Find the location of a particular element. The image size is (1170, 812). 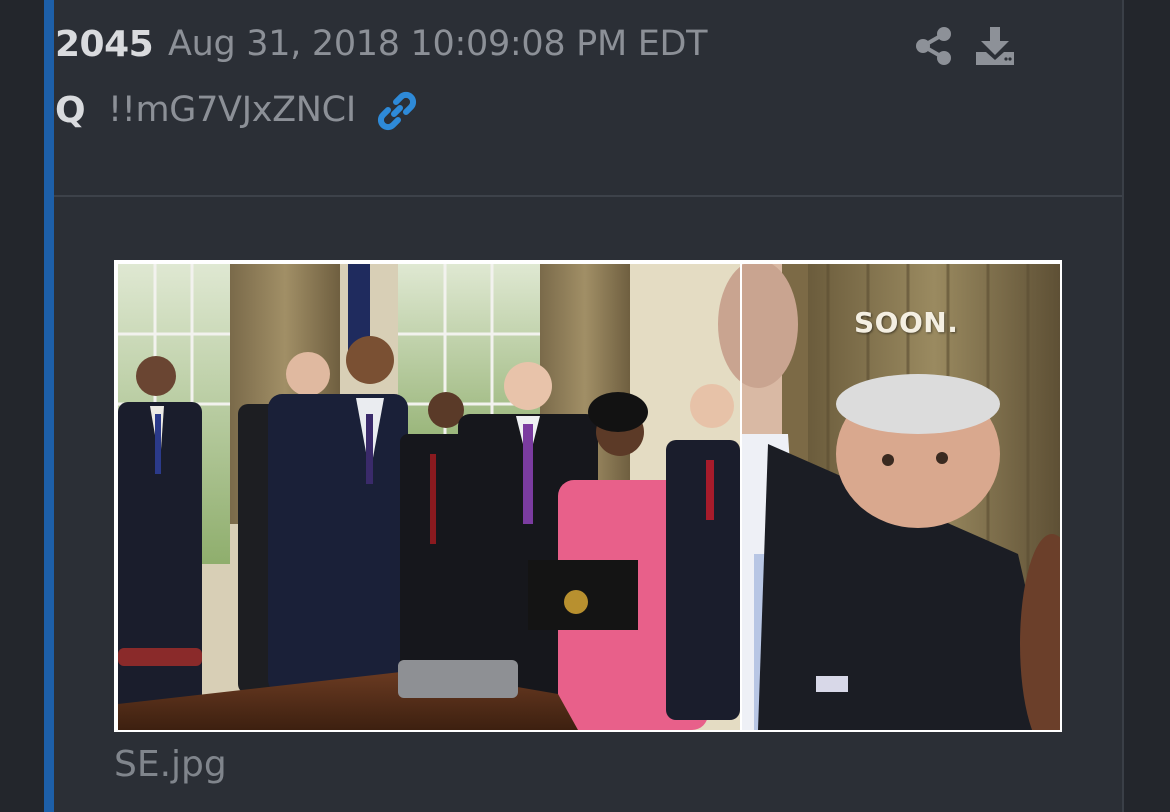

post-author: Q is located at coordinates (70, 110).